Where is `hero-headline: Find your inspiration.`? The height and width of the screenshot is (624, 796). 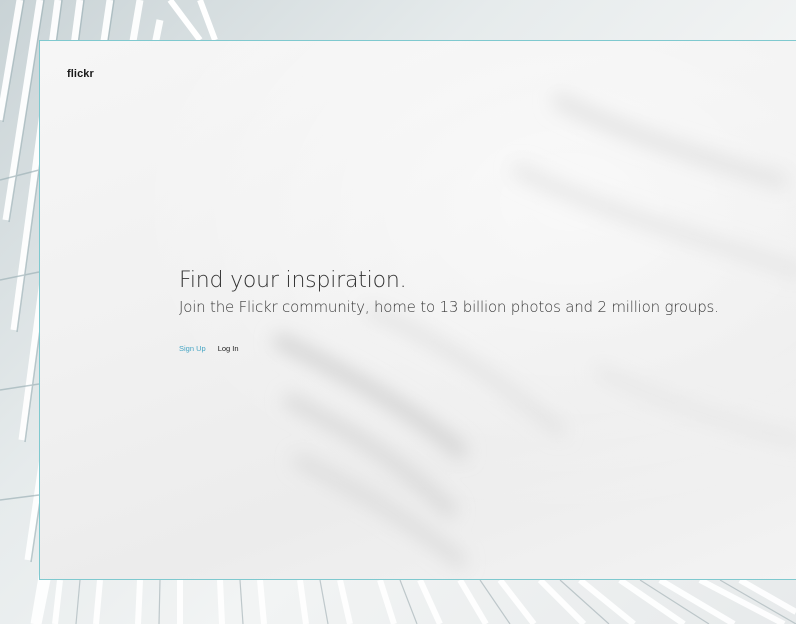
hero-headline: Find your inspiration. is located at coordinates (293, 280).